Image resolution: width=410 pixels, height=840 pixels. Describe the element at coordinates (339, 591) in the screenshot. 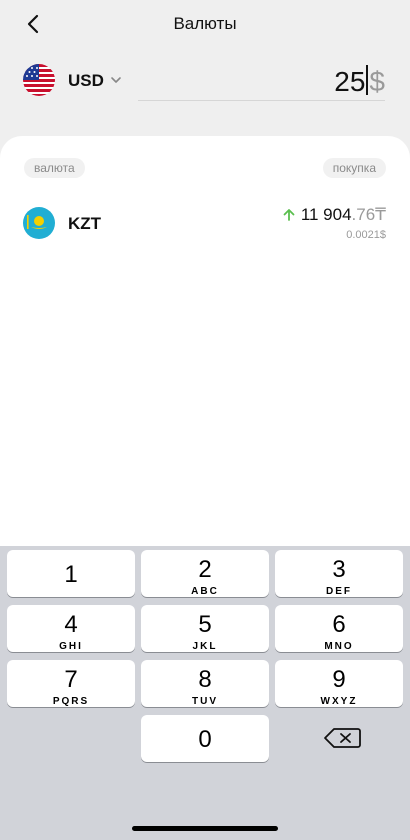

I see `key-letters: DEF` at that location.